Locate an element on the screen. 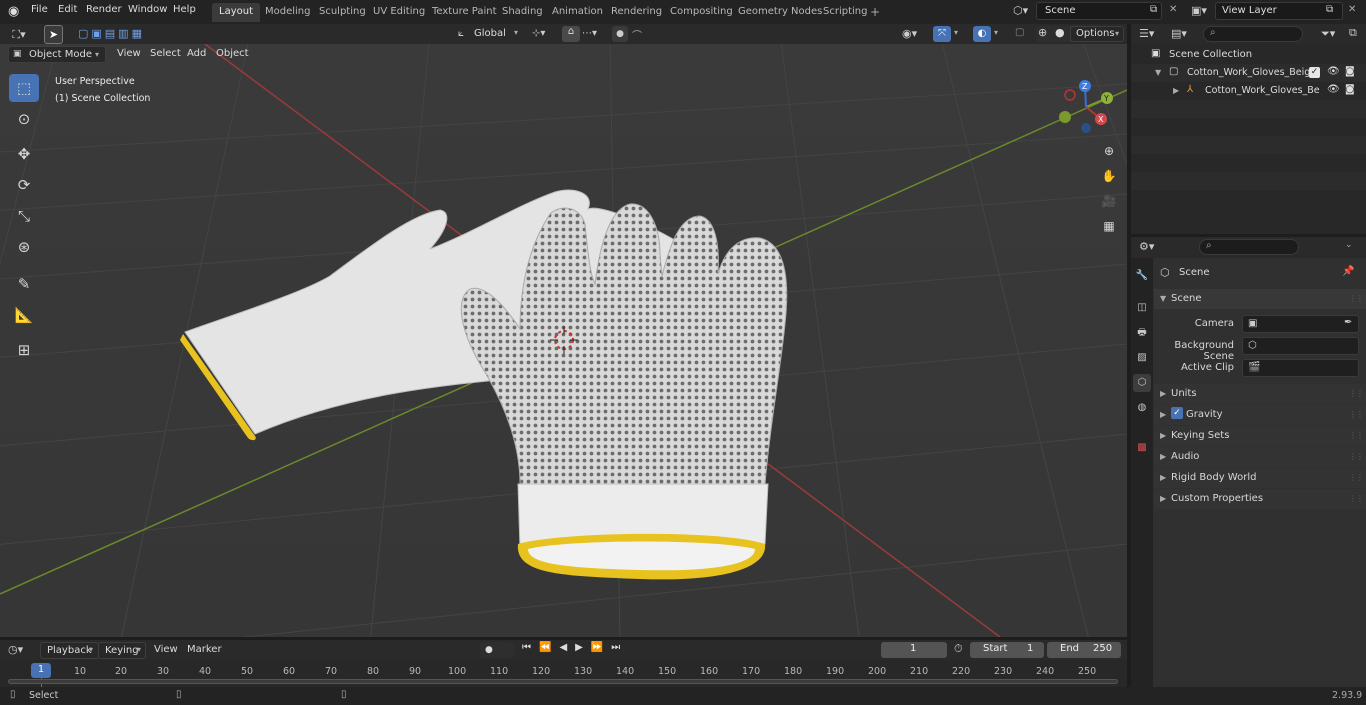 Image resolution: width=1366 pixels, height=705 pixels. outliner-editor-icon: ☰▾ is located at coordinates (1146, 33).